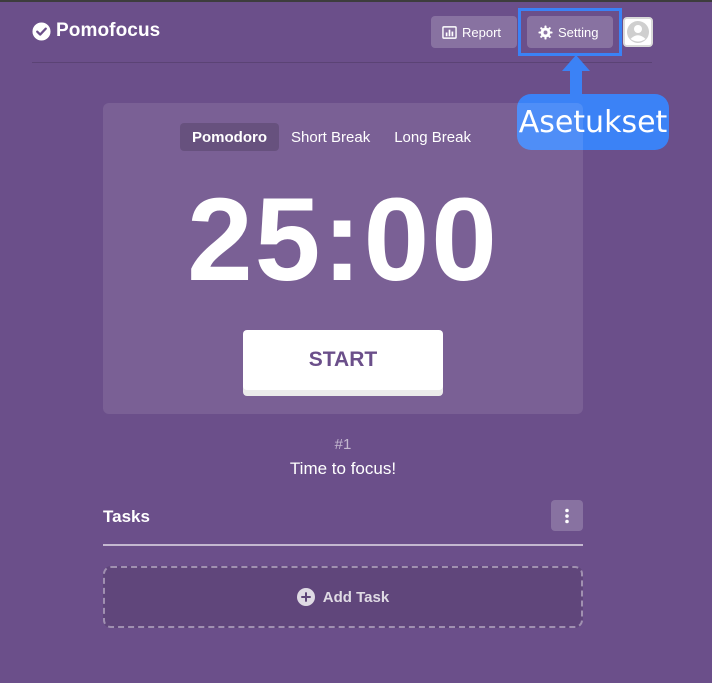 The image size is (712, 683). I want to click on focus-message: Time to focus!, so click(343, 468).